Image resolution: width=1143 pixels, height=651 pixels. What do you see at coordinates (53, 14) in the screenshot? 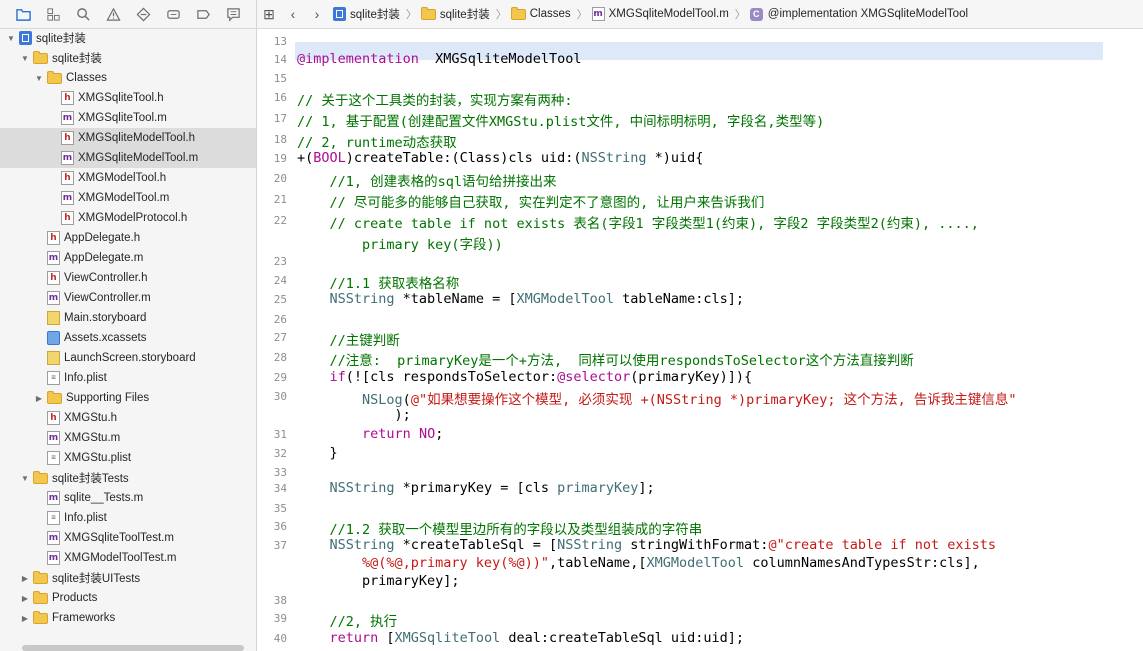
I see `hierarchy-icon` at bounding box center [53, 14].